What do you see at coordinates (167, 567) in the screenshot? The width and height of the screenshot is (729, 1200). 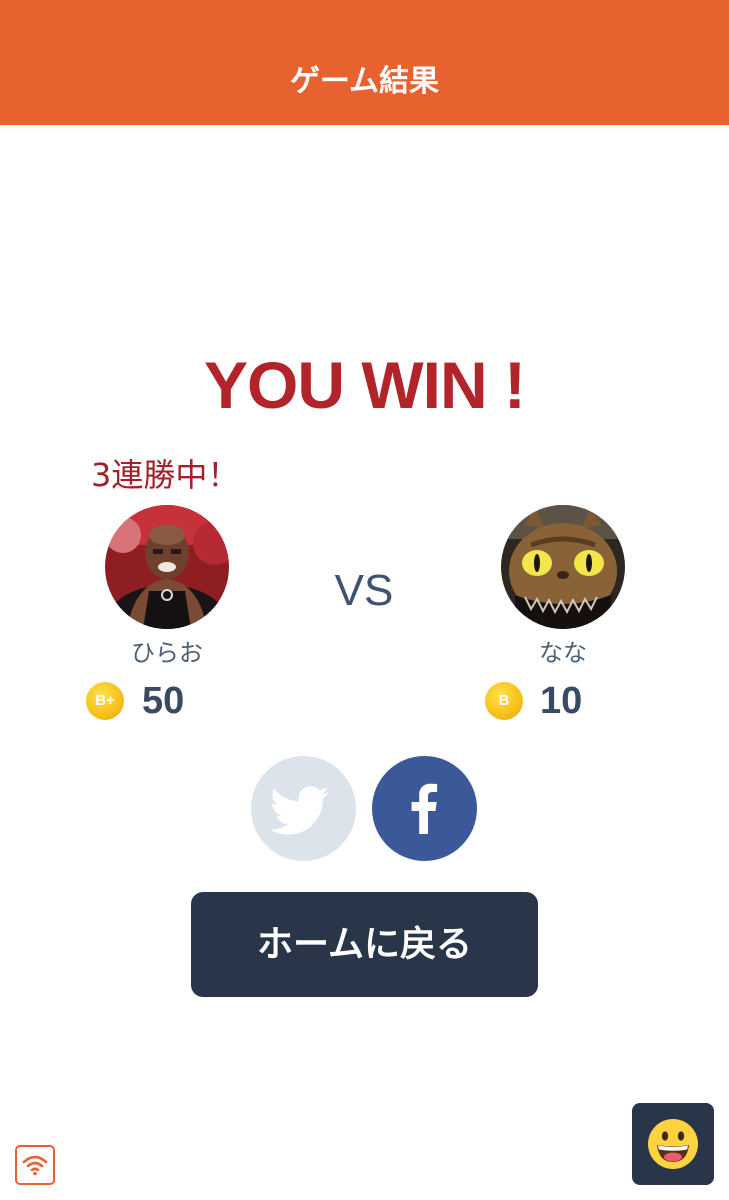 I see `player-left-avatar` at bounding box center [167, 567].